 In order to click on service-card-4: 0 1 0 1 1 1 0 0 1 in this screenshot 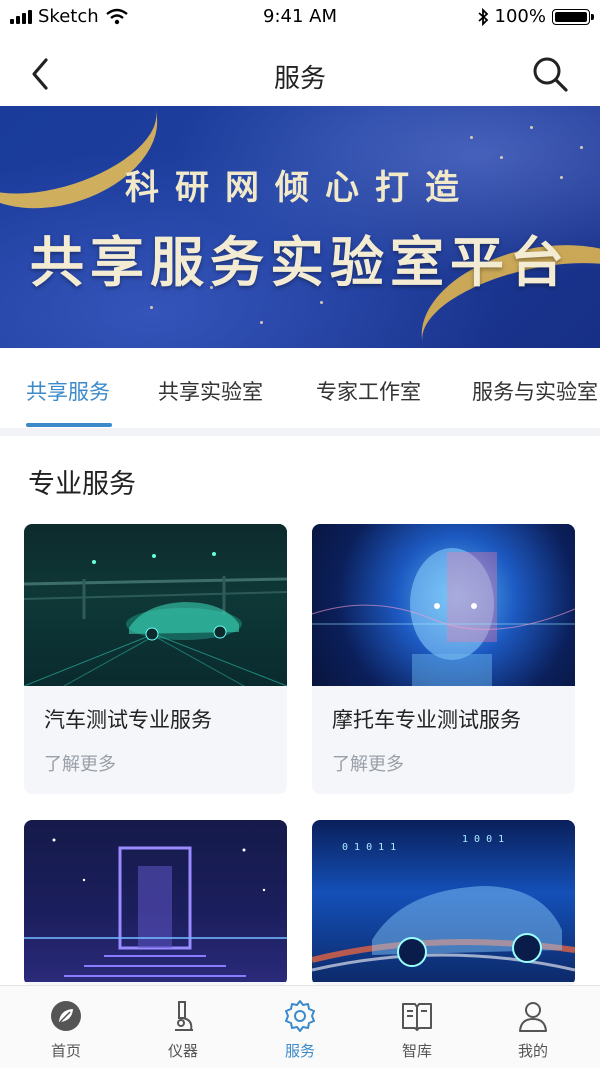, I will do `click(443, 903)`.